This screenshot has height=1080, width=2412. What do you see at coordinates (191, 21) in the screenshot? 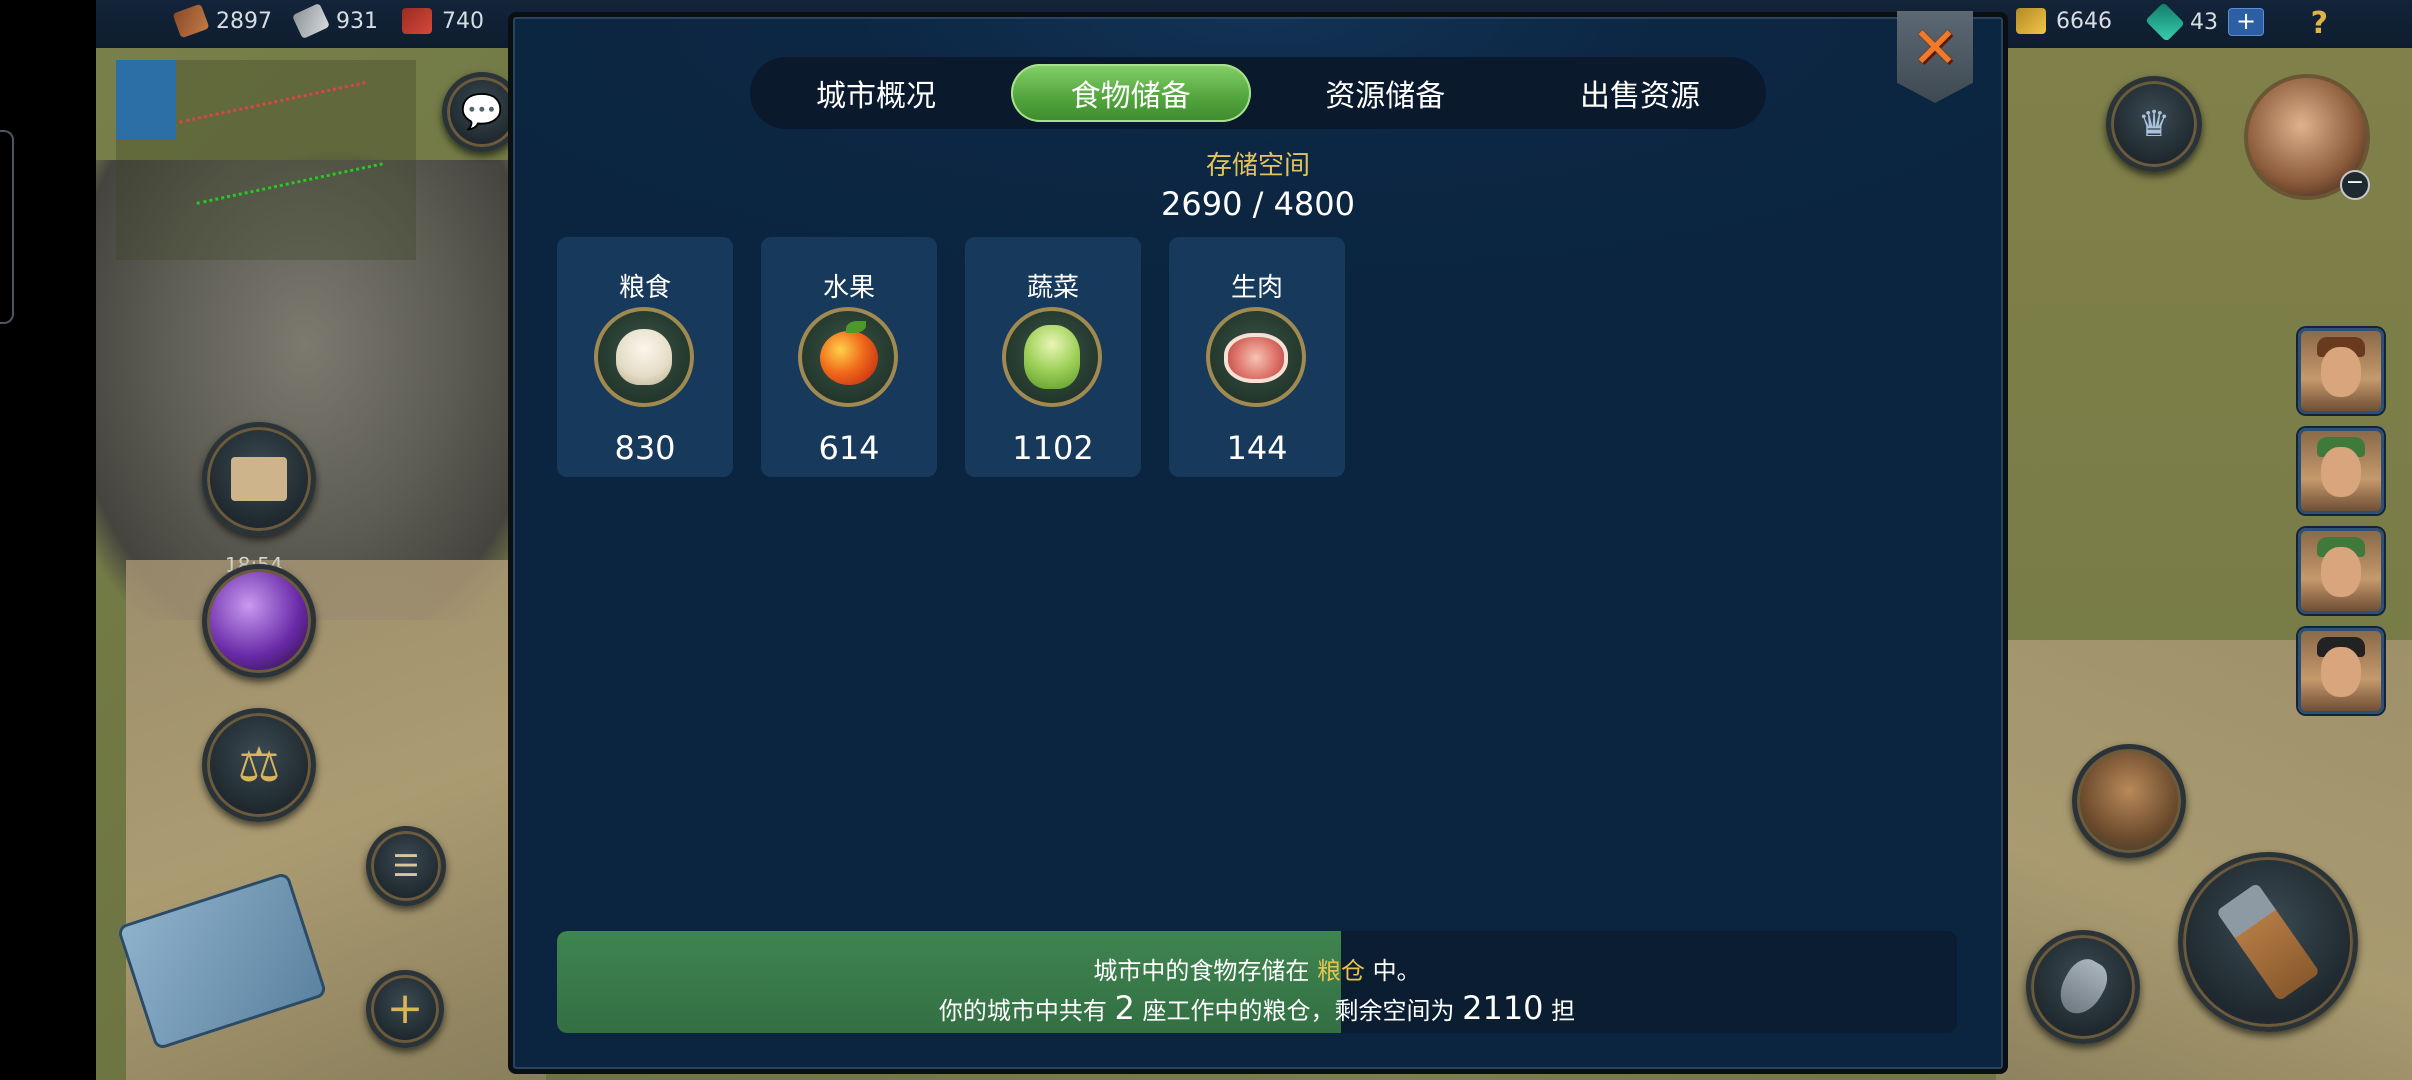
I see `wood-icon` at bounding box center [191, 21].